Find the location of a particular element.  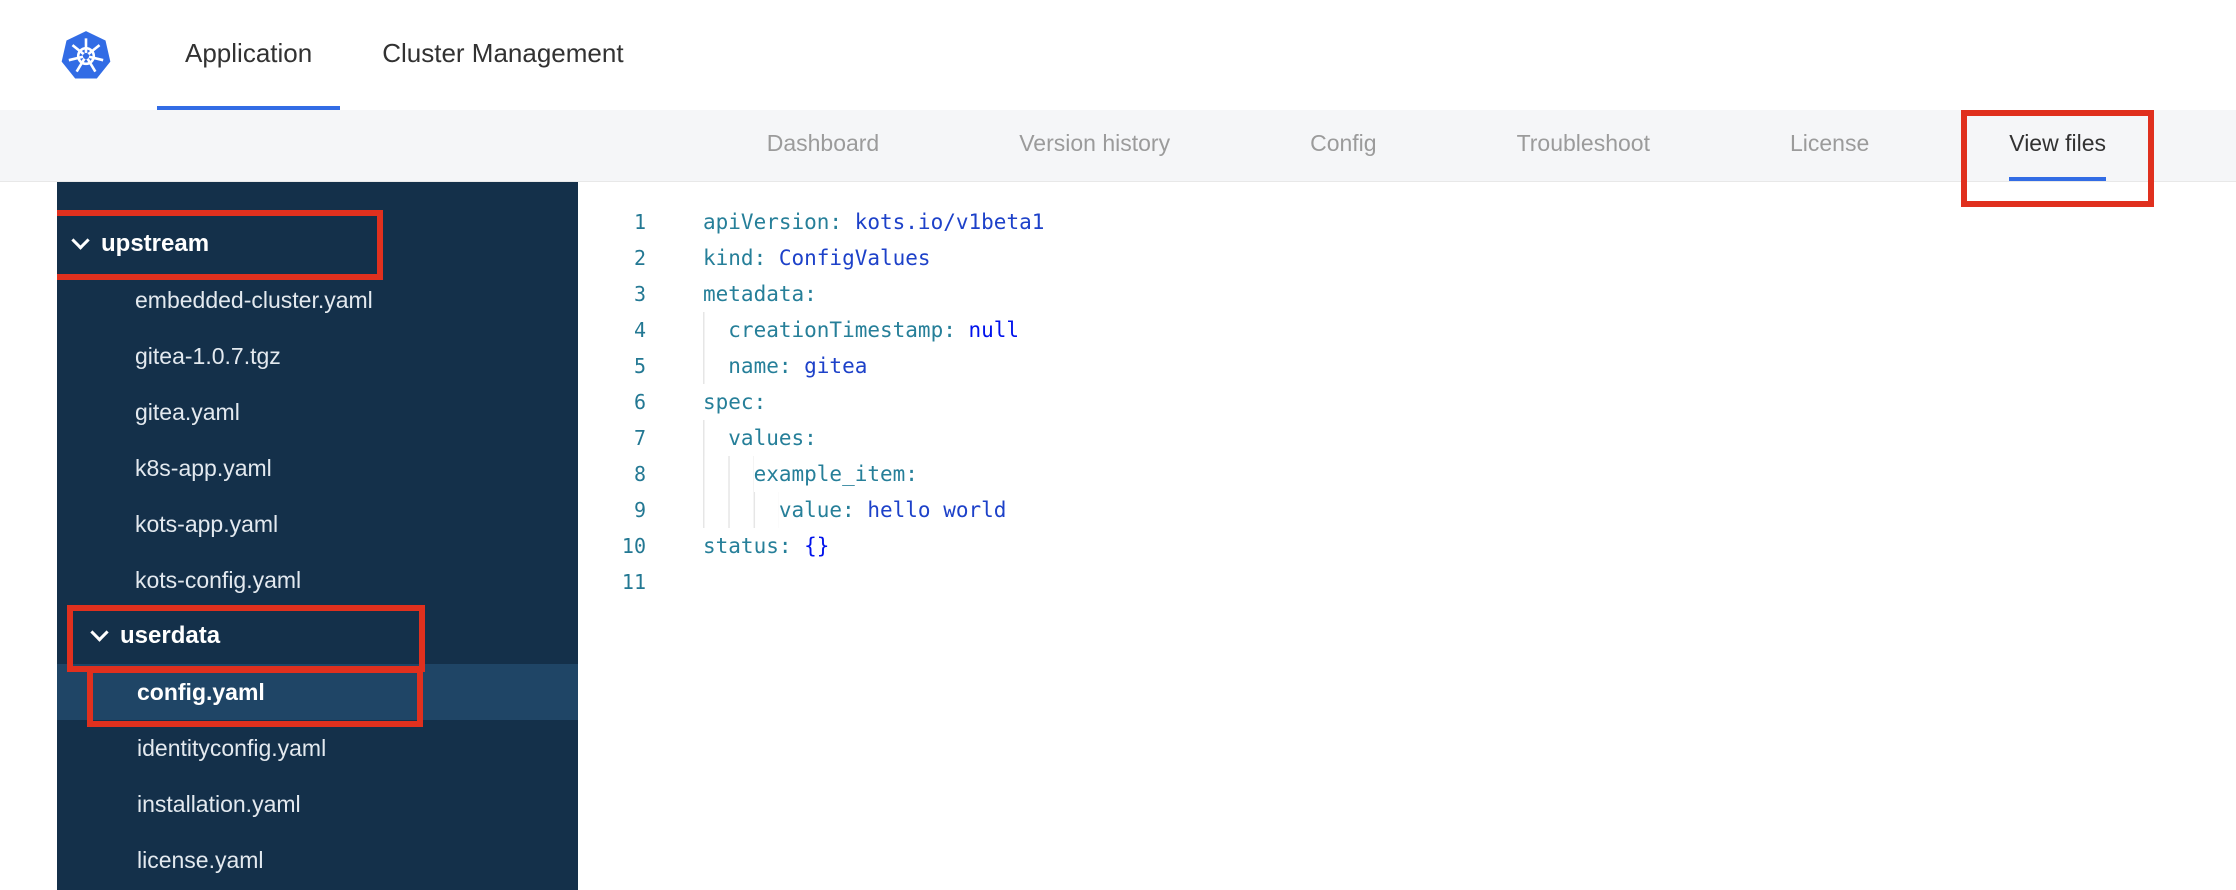

tree-file-kots-app-yaml: kots-app.yaml is located at coordinates (317, 524).